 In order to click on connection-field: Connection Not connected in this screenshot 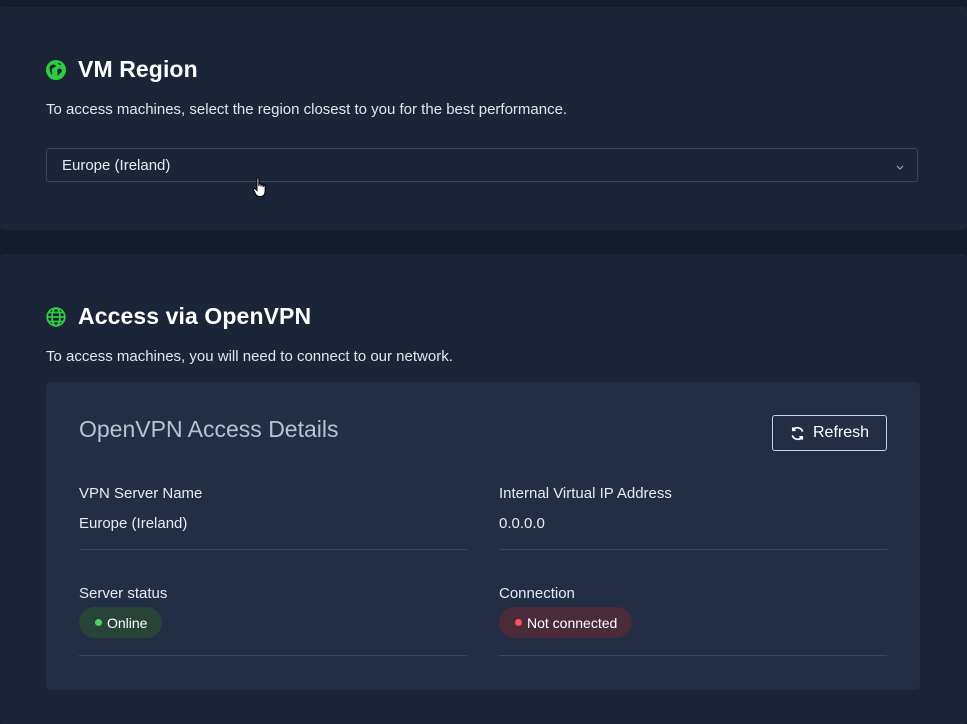, I will do `click(693, 620)`.